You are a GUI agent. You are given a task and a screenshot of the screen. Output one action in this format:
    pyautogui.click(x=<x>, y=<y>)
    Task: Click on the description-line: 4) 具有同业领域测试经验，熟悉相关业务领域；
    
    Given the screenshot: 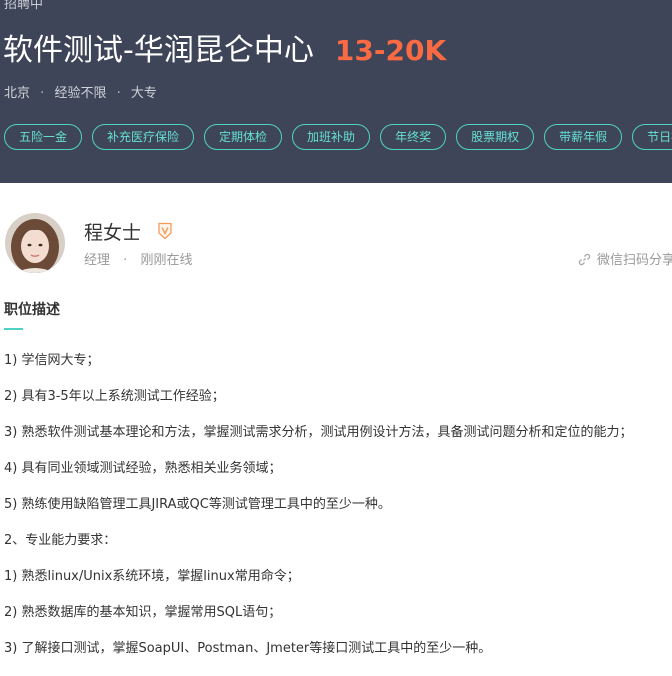 What is the action you would take?
    pyautogui.click(x=143, y=468)
    